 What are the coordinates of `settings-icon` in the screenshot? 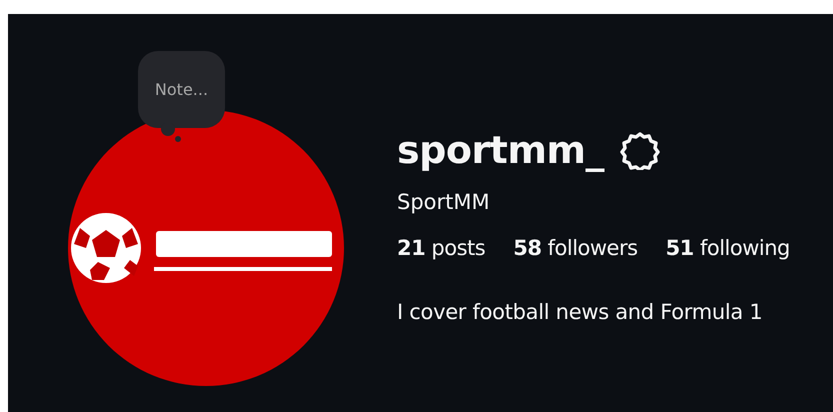 It's located at (640, 150).